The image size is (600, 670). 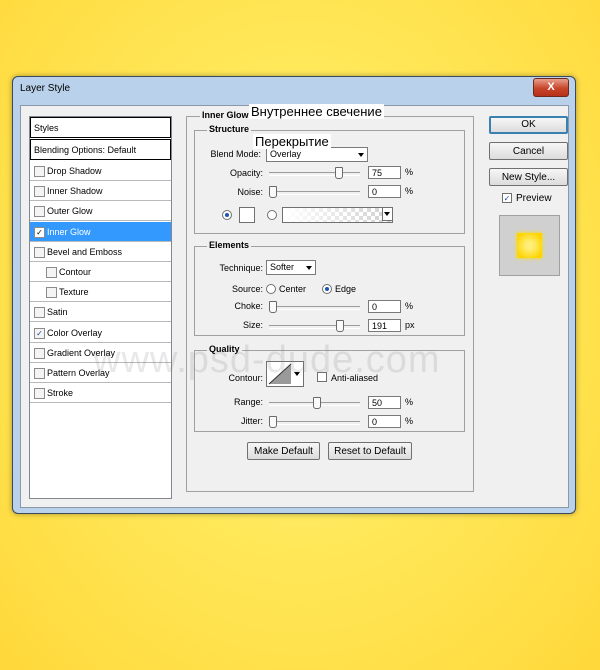 What do you see at coordinates (57, 312) in the screenshot?
I see `styles-item-label: Satin` at bounding box center [57, 312].